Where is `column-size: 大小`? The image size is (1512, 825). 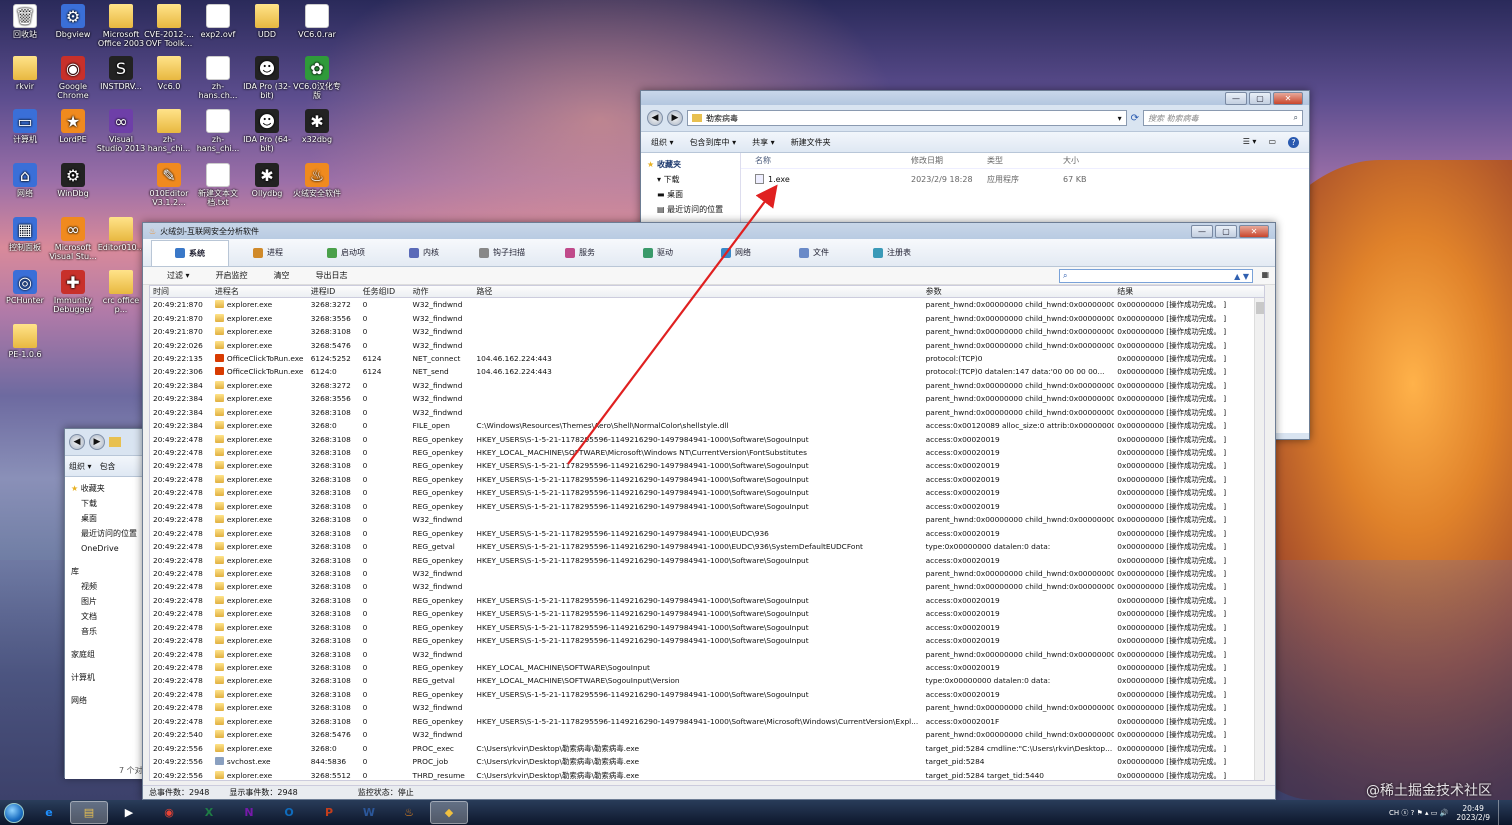
column-size: 大小 is located at coordinates (1093, 160).